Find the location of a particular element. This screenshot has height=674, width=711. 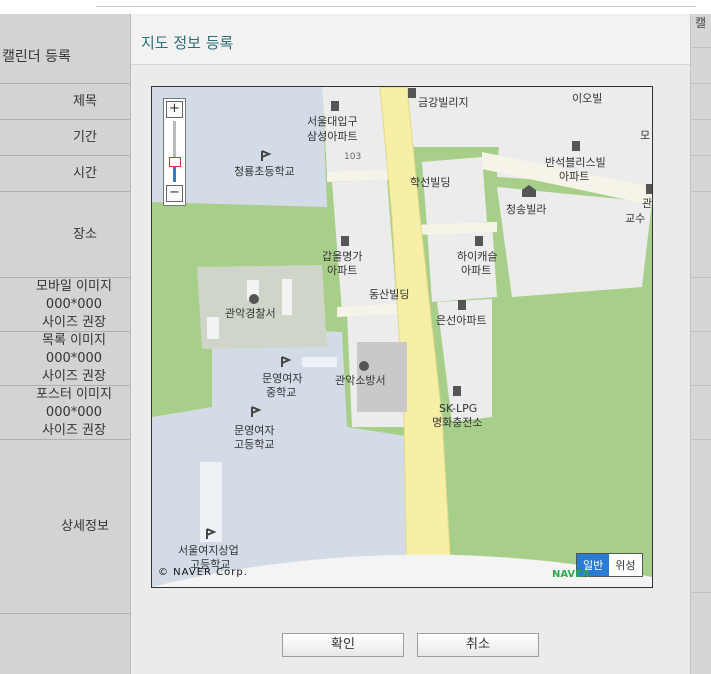

row-label-time: 시간 is located at coordinates (65, 173).